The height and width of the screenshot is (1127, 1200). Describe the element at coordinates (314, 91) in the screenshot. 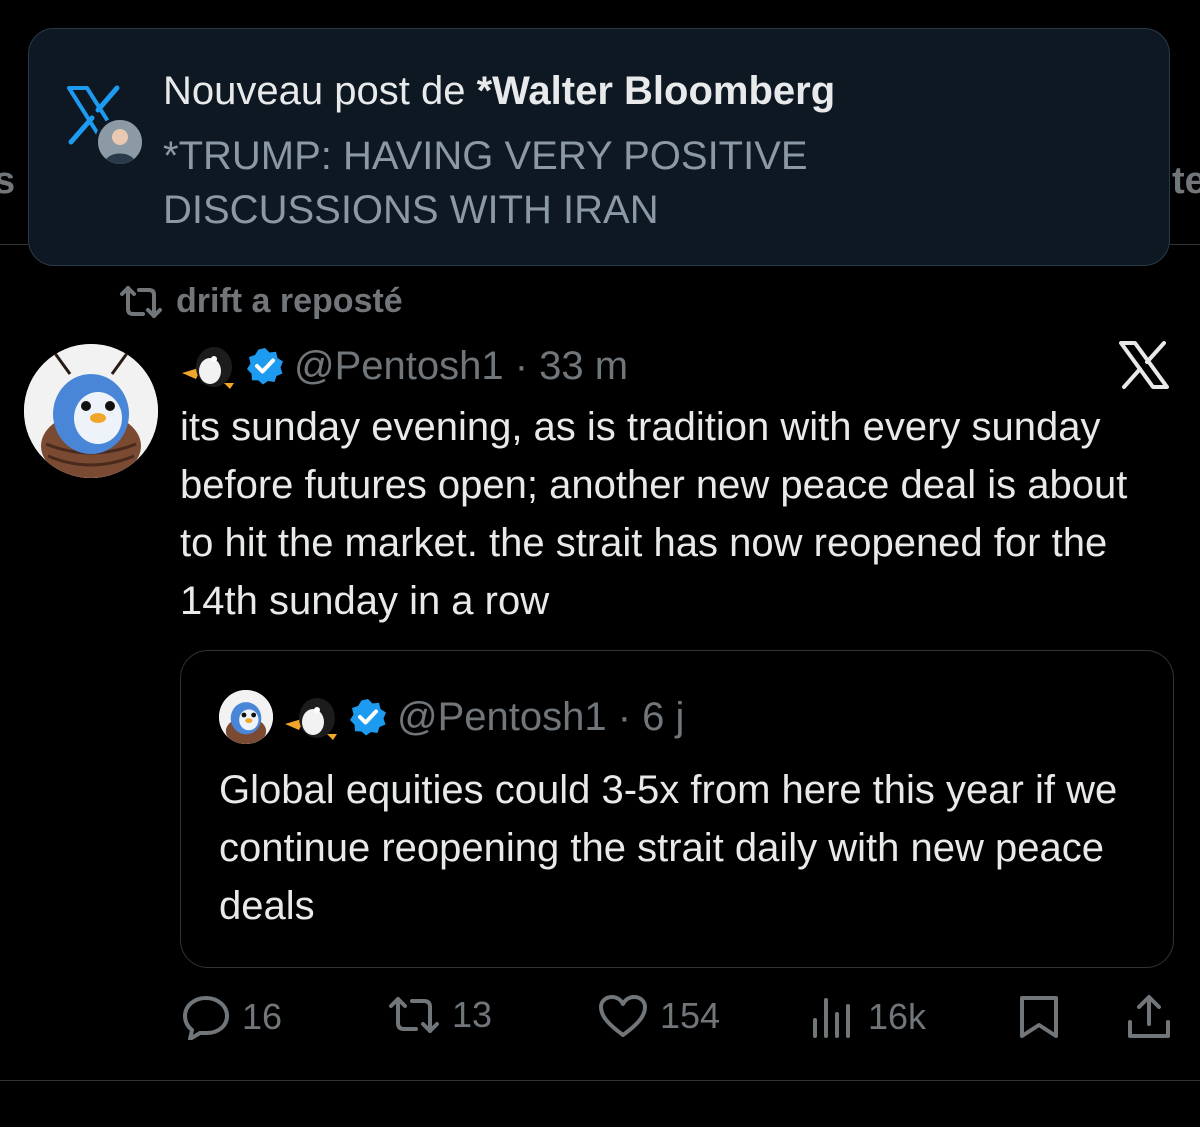

I see `notification-title-prefix: Nouveau post de` at that location.